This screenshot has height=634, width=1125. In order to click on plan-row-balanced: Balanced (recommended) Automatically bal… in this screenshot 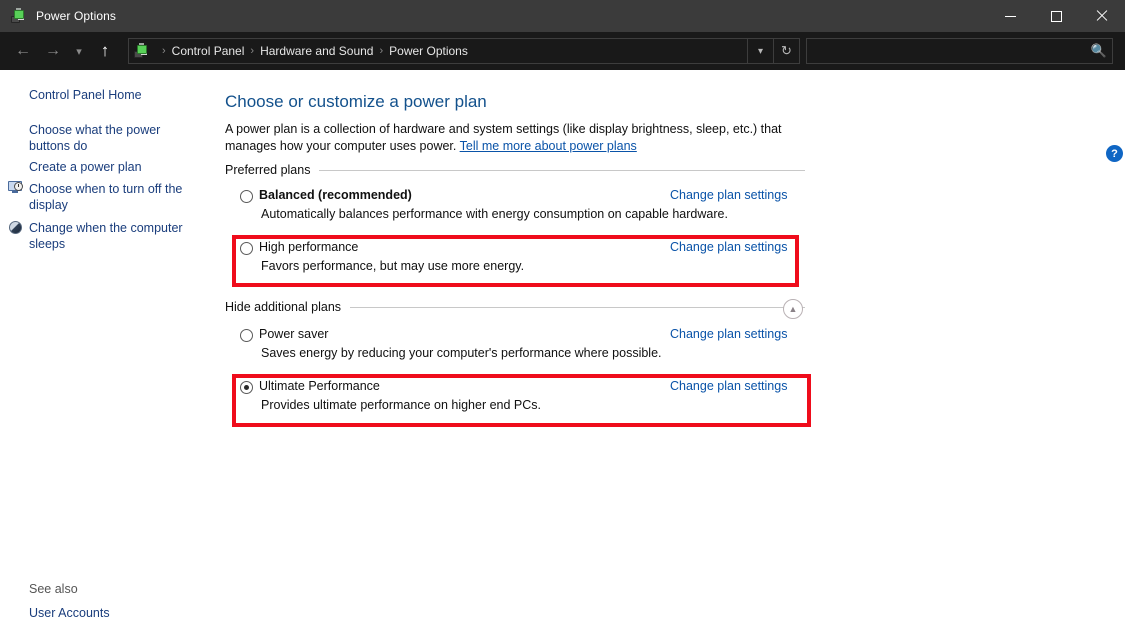, I will do `click(515, 209)`.